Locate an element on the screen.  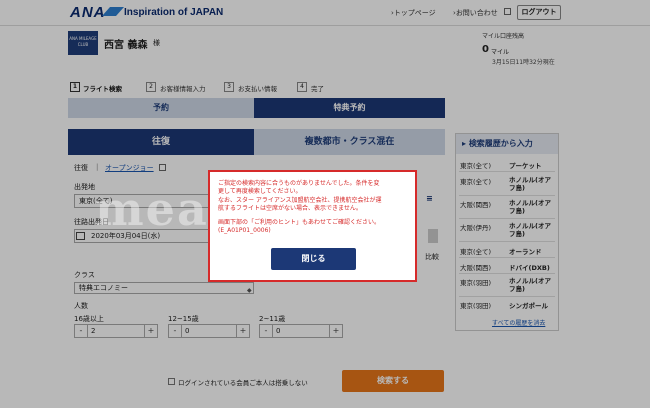
close-dialog-button: 閉じる is located at coordinates (313, 259).